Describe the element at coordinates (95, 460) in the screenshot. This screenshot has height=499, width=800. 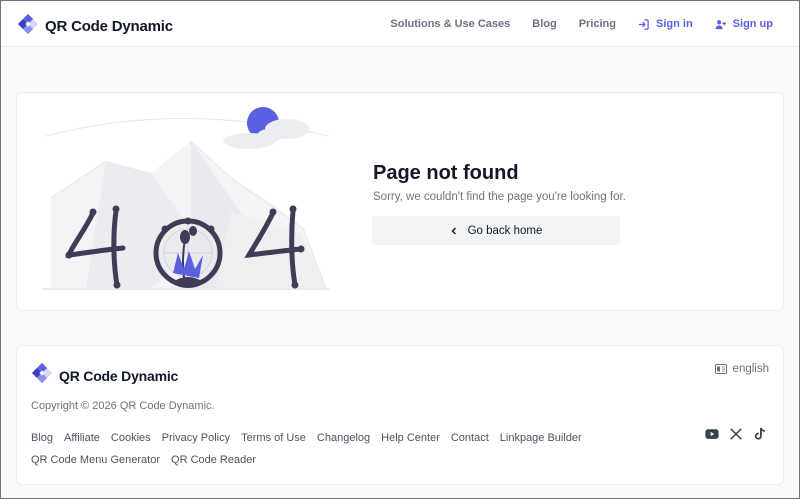
I see `footer-link-qr-menu-generator: QR Code Menu Generator` at that location.